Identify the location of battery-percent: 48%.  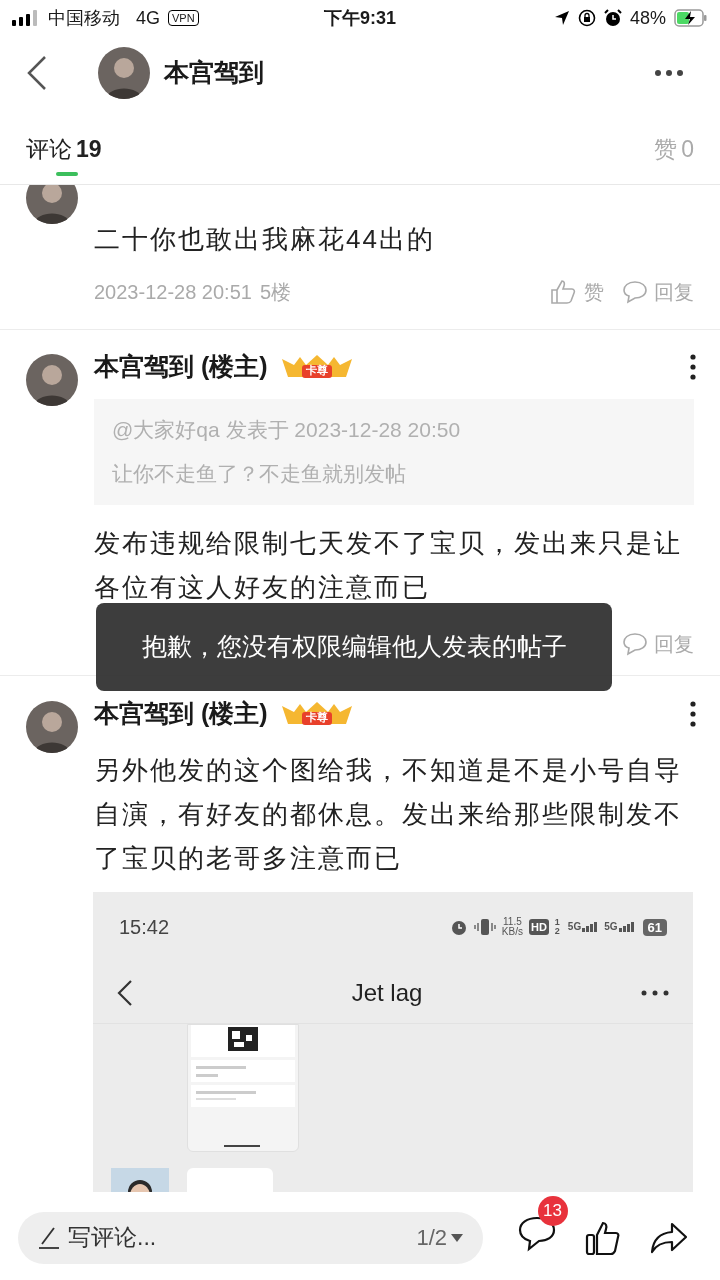
(647, 18).